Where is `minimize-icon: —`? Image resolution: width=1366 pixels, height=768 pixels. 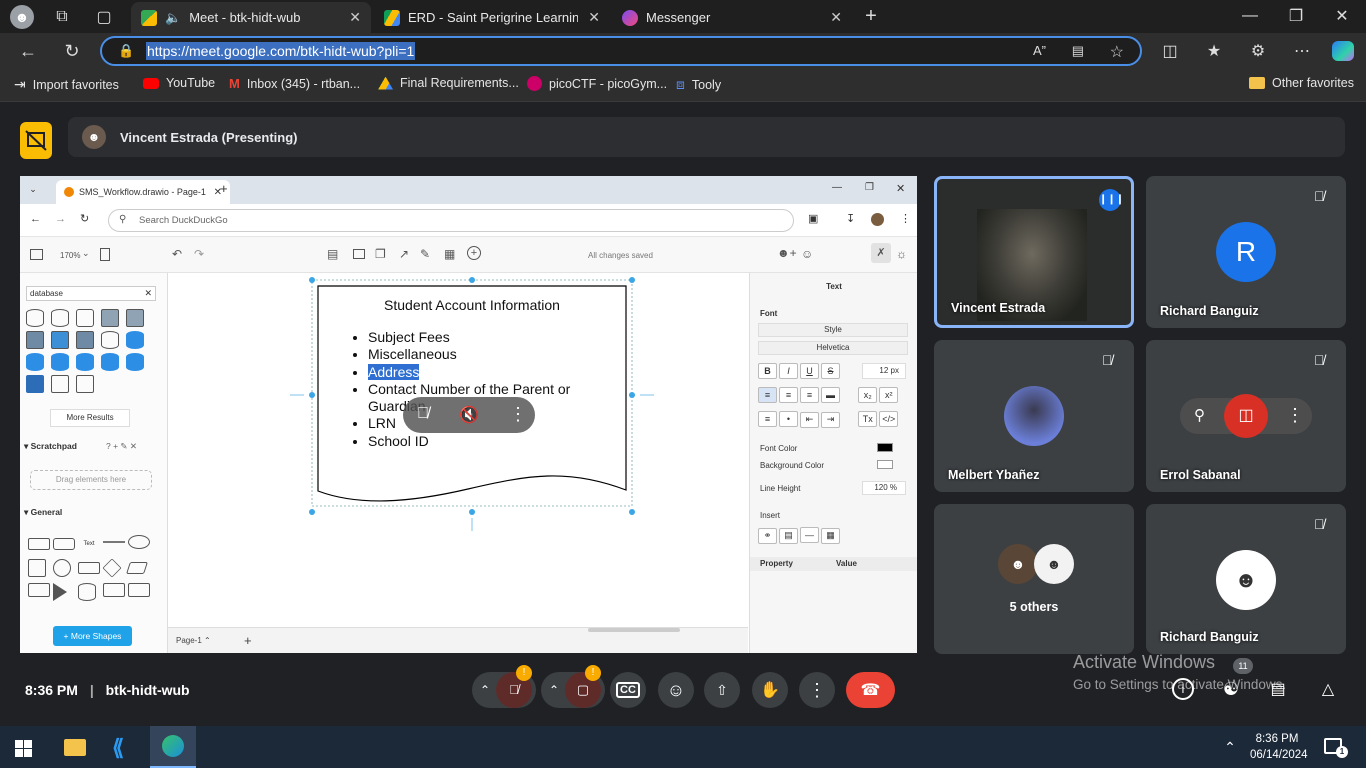 minimize-icon: — is located at coordinates (837, 187).